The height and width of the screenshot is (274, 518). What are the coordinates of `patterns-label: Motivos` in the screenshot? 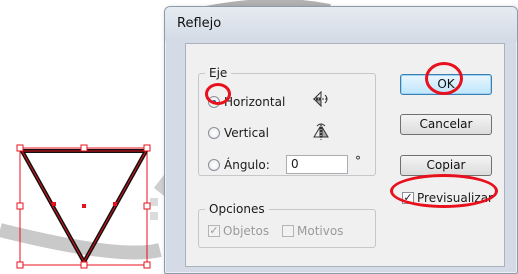 It's located at (320, 231).